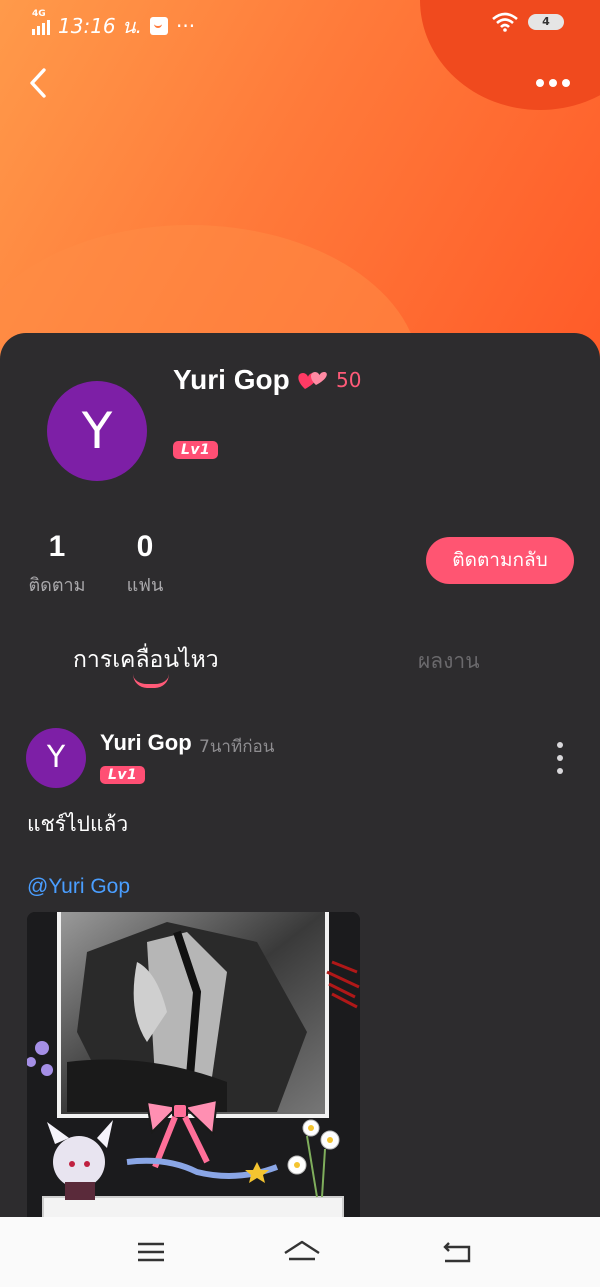  I want to click on post-image, so click(193, 1072).